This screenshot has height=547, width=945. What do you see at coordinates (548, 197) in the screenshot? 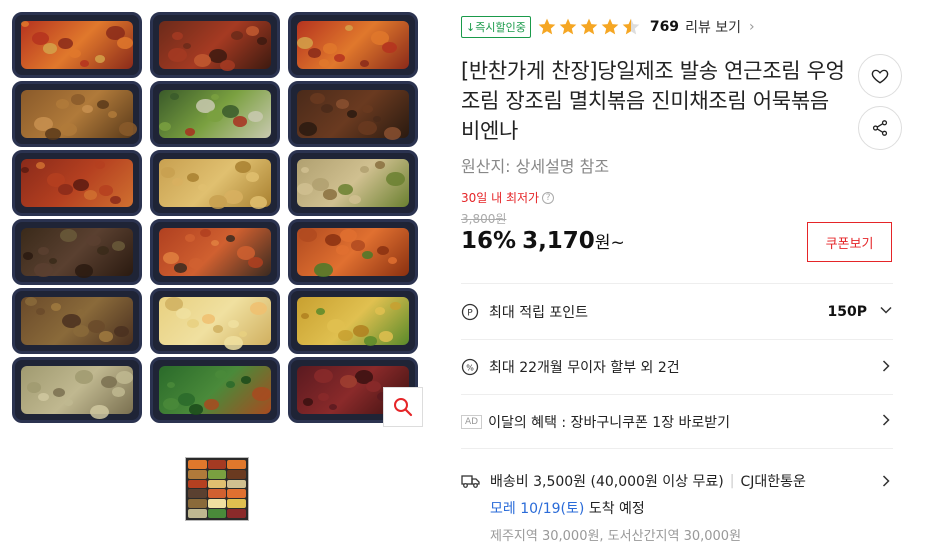
I see `help-icon: ?` at bounding box center [548, 197].